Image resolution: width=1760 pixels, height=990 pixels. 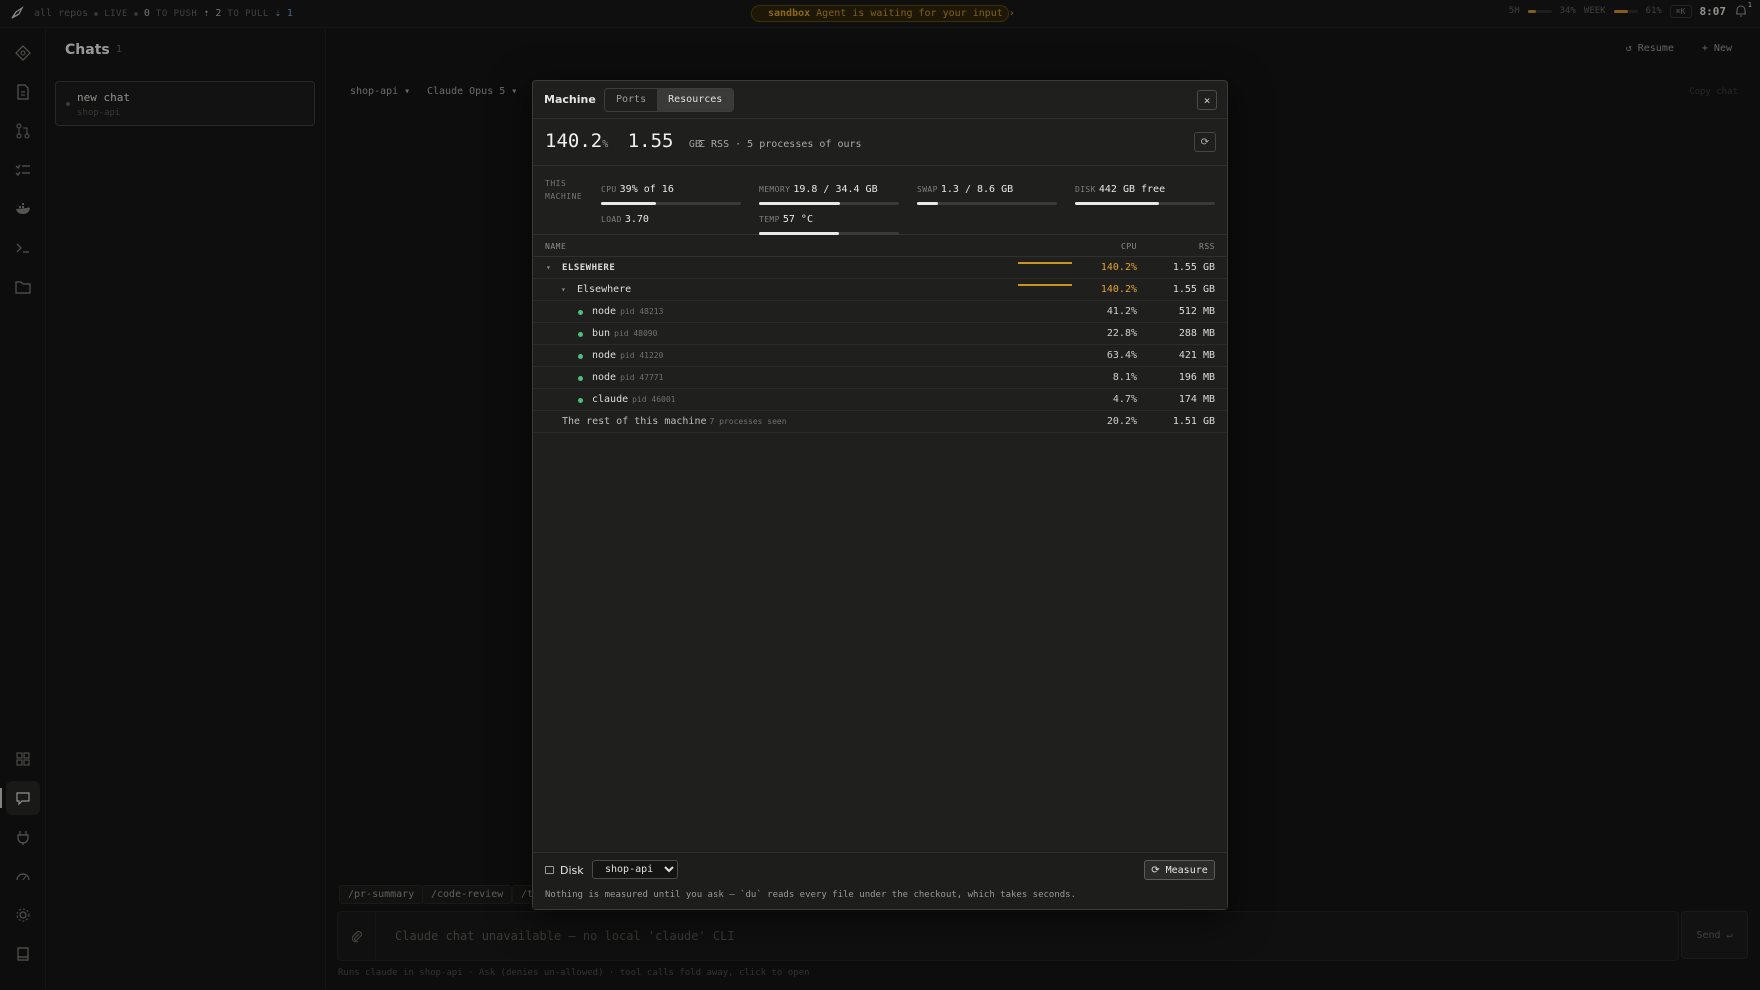 I want to click on summary-description: Σ RSS · 5 processes of ours, so click(x=780, y=144).